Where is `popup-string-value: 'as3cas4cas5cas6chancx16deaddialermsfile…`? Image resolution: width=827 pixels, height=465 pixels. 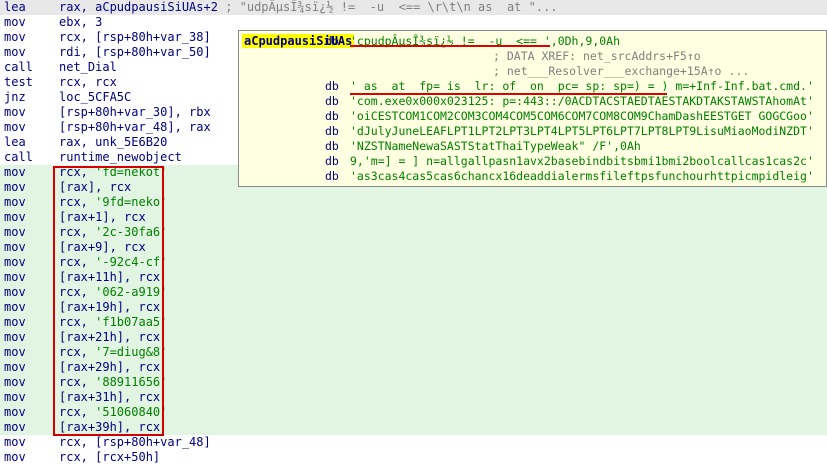
popup-string-value: 'as3cas4cas5cas6chancx16deaddialermsfile… is located at coordinates (582, 176).